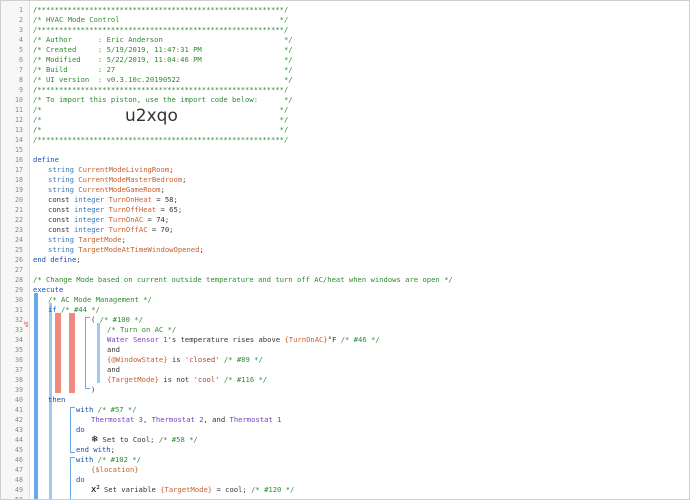  I want to click on code-line: const integer TurnOnHeat = 58;, so click(113, 200).